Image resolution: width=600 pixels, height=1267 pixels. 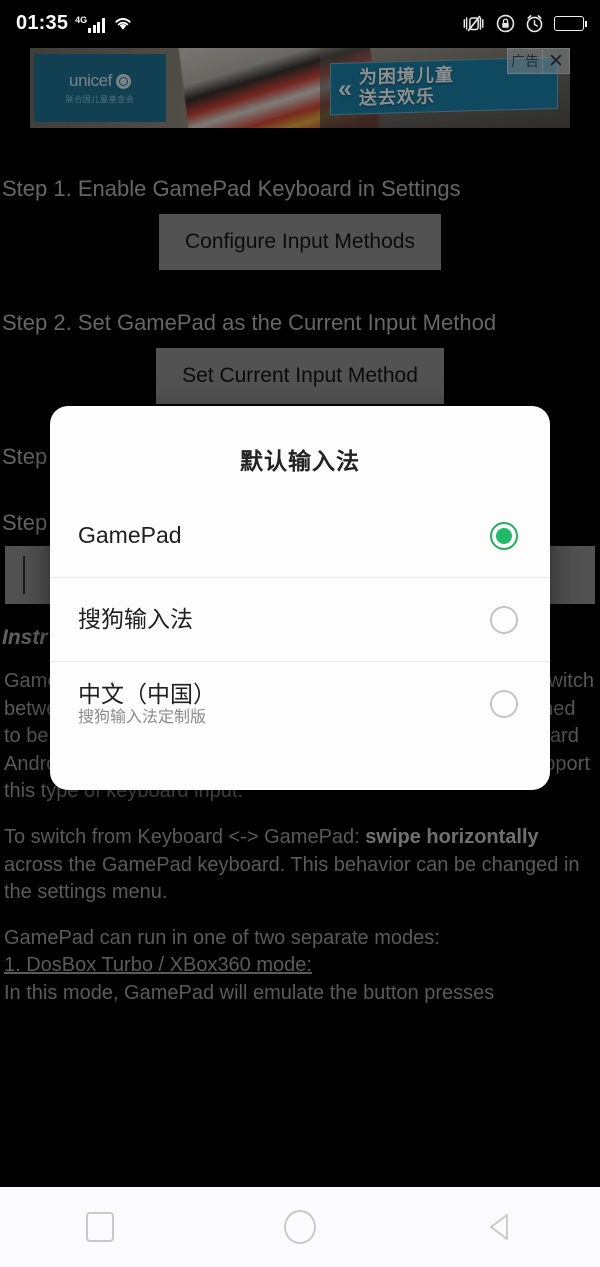 What do you see at coordinates (42, 22) in the screenshot?
I see `status-clock: 01:35` at bounding box center [42, 22].